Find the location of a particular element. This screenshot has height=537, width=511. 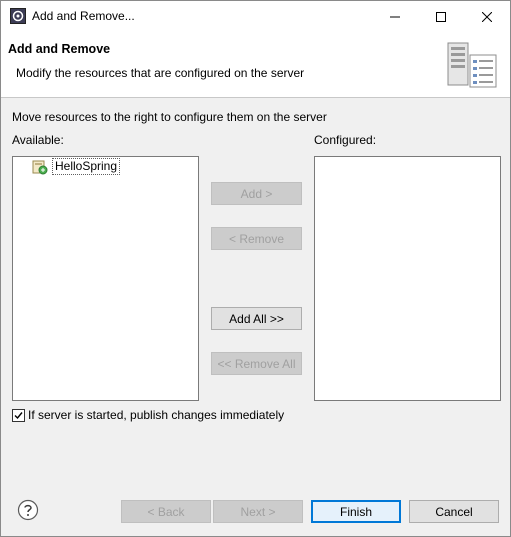

minimize-icon is located at coordinates (395, 16).